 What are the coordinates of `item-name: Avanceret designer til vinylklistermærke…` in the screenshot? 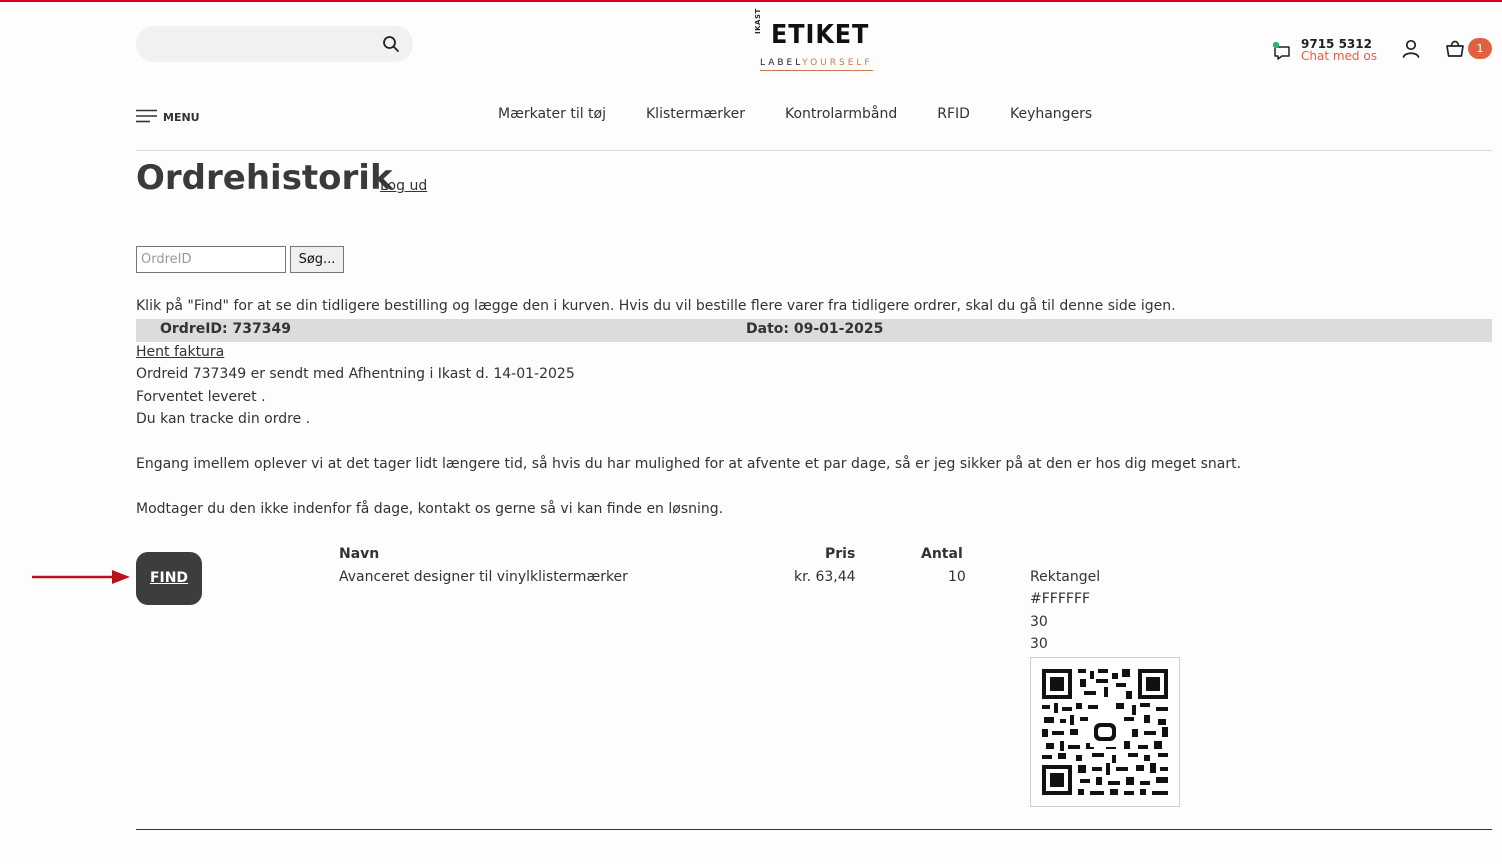 It's located at (483, 577).